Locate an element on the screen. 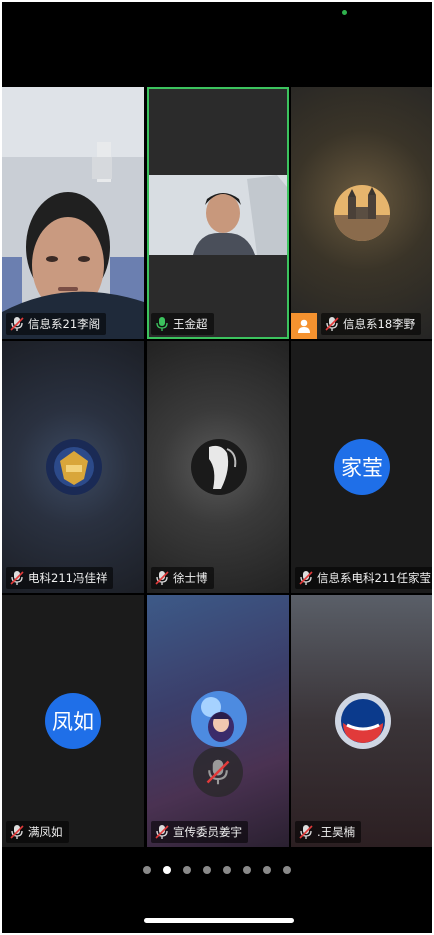  participant-name: 信息系21李阁 is located at coordinates (64, 324).